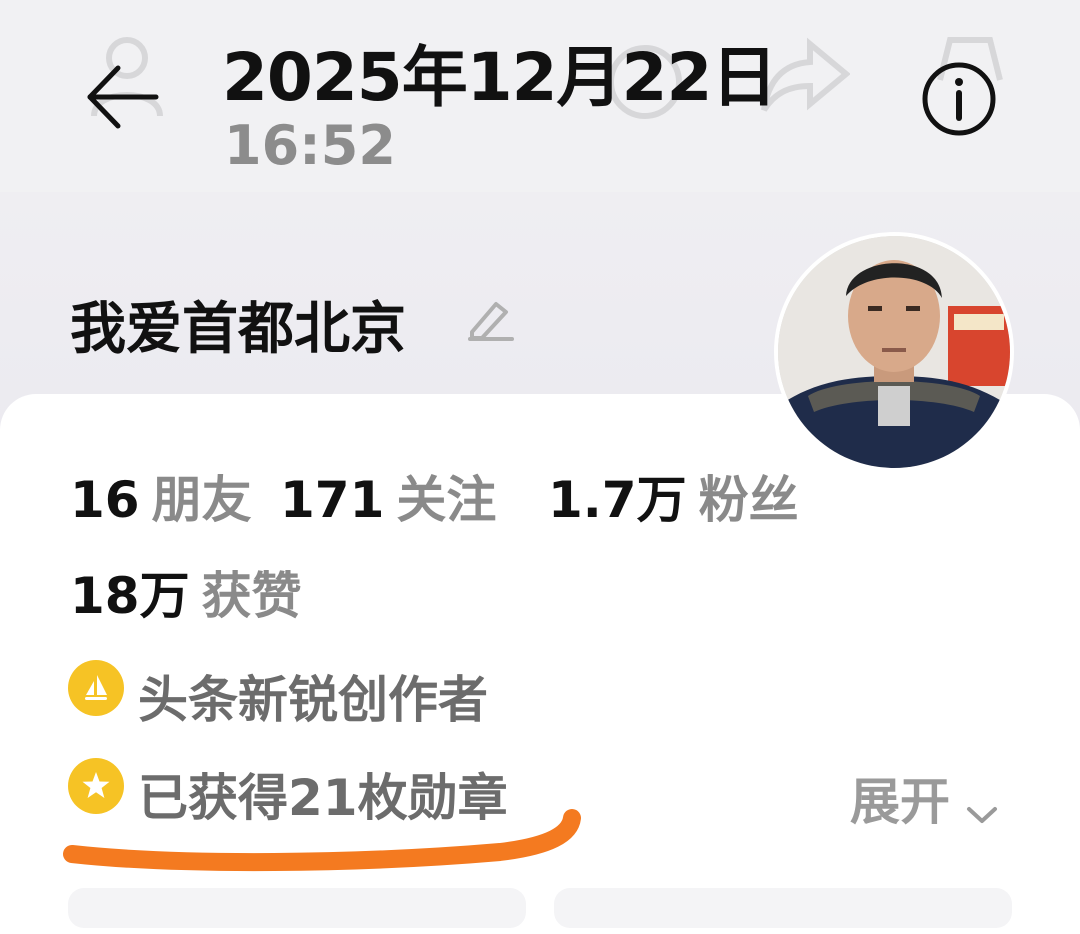 The image size is (1080, 934). What do you see at coordinates (201, 500) in the screenshot?
I see `stat-label: 朋友` at bounding box center [201, 500].